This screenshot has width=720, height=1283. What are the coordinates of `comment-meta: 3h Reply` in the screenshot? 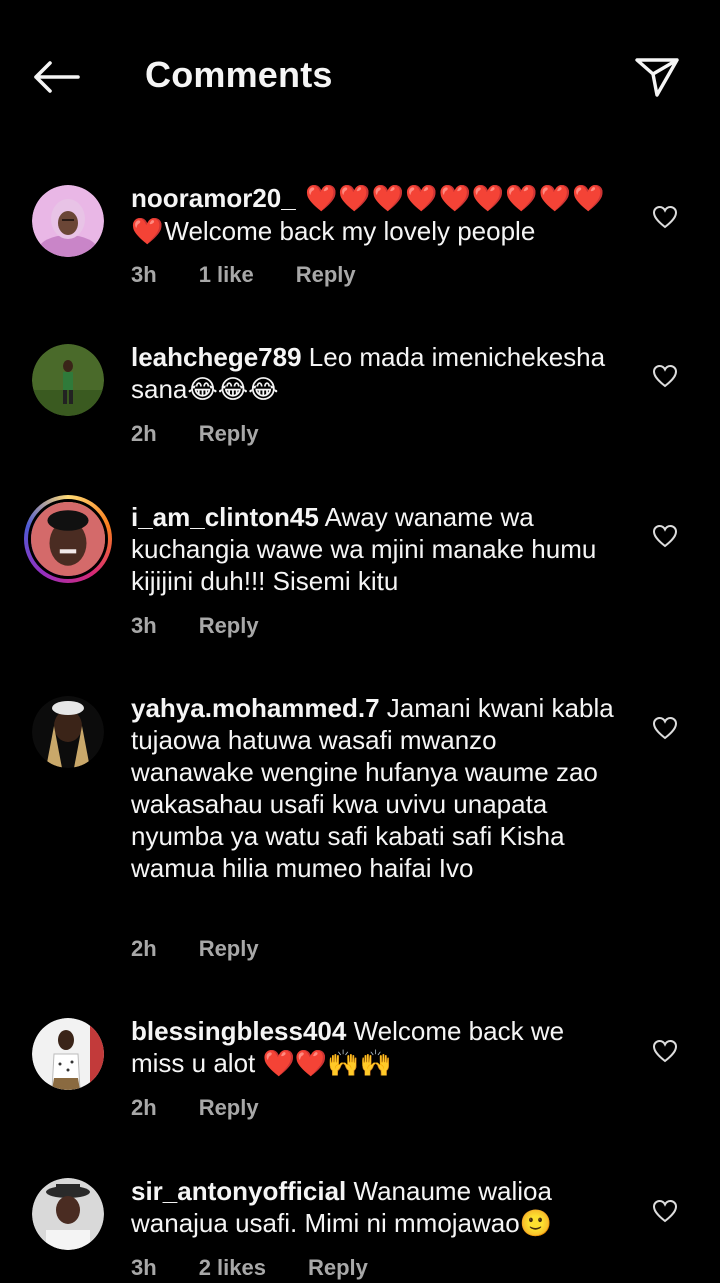 It's located at (216, 626).